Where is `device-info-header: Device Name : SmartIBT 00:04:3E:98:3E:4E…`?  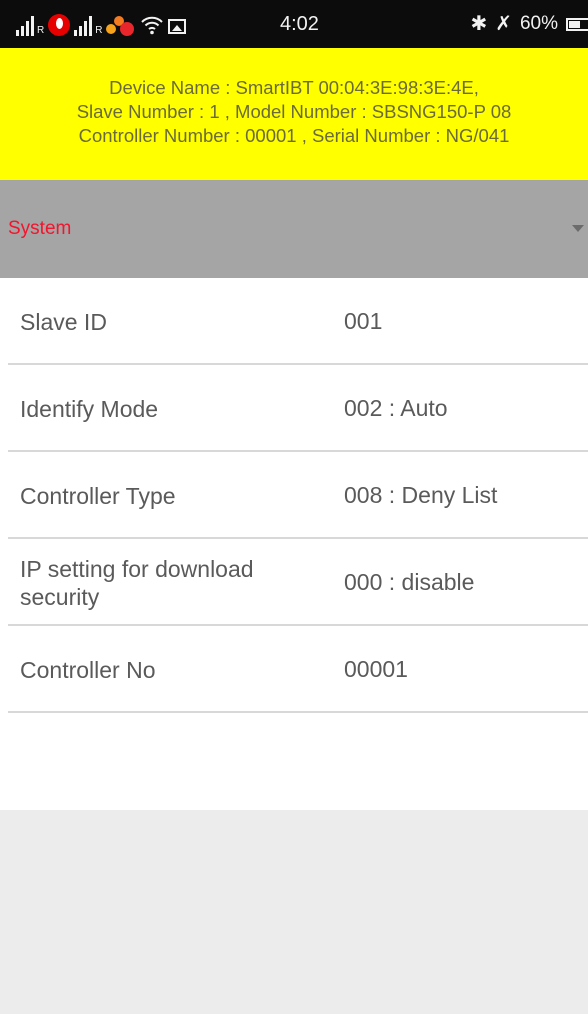 device-info-header: Device Name : SmartIBT 00:04:3E:98:3E:4E… is located at coordinates (294, 114).